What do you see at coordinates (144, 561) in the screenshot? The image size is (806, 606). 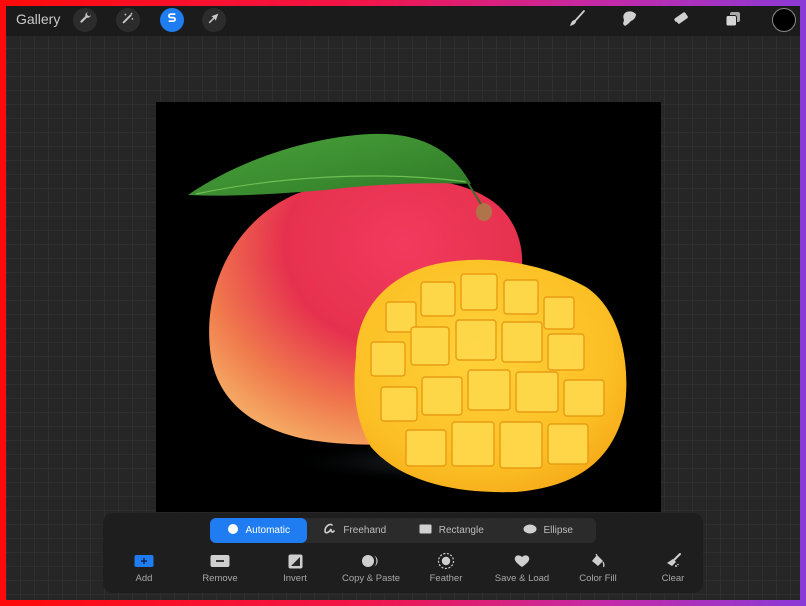 I see `add-plus-icon` at bounding box center [144, 561].